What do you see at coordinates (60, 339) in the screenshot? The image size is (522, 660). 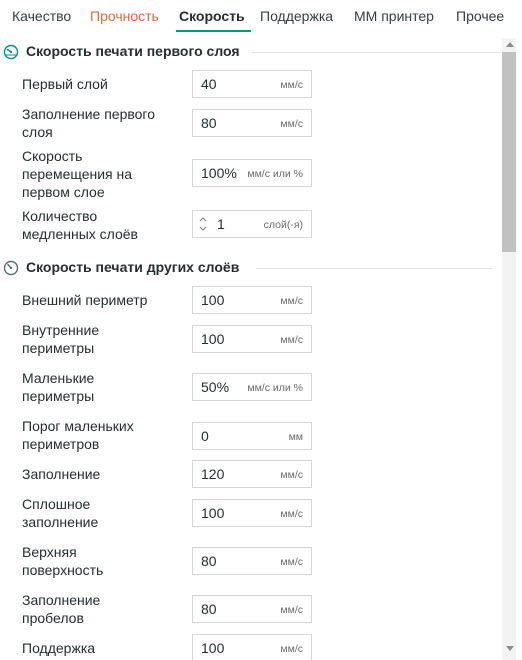 I see `label-inner-wall: Внутренние периметры` at bounding box center [60, 339].